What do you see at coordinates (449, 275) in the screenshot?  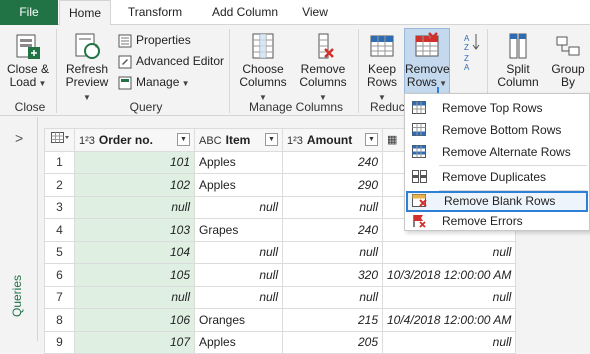 I see `cell-date: 10/3/2018 12:00:00 AM` at bounding box center [449, 275].